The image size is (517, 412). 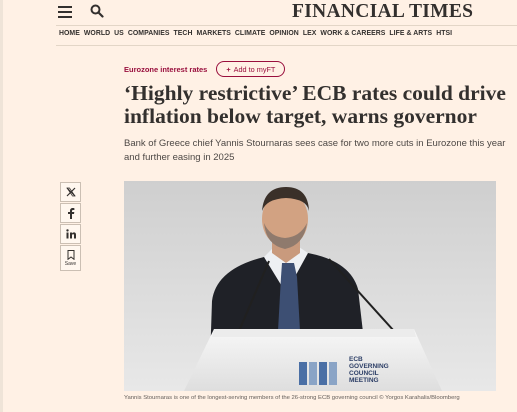 I want to click on header-divider, so click(x=286, y=25).